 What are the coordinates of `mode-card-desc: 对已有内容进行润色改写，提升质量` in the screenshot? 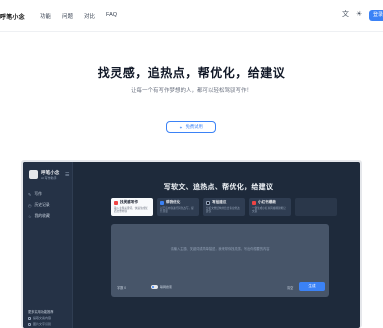 It's located at (177, 210).